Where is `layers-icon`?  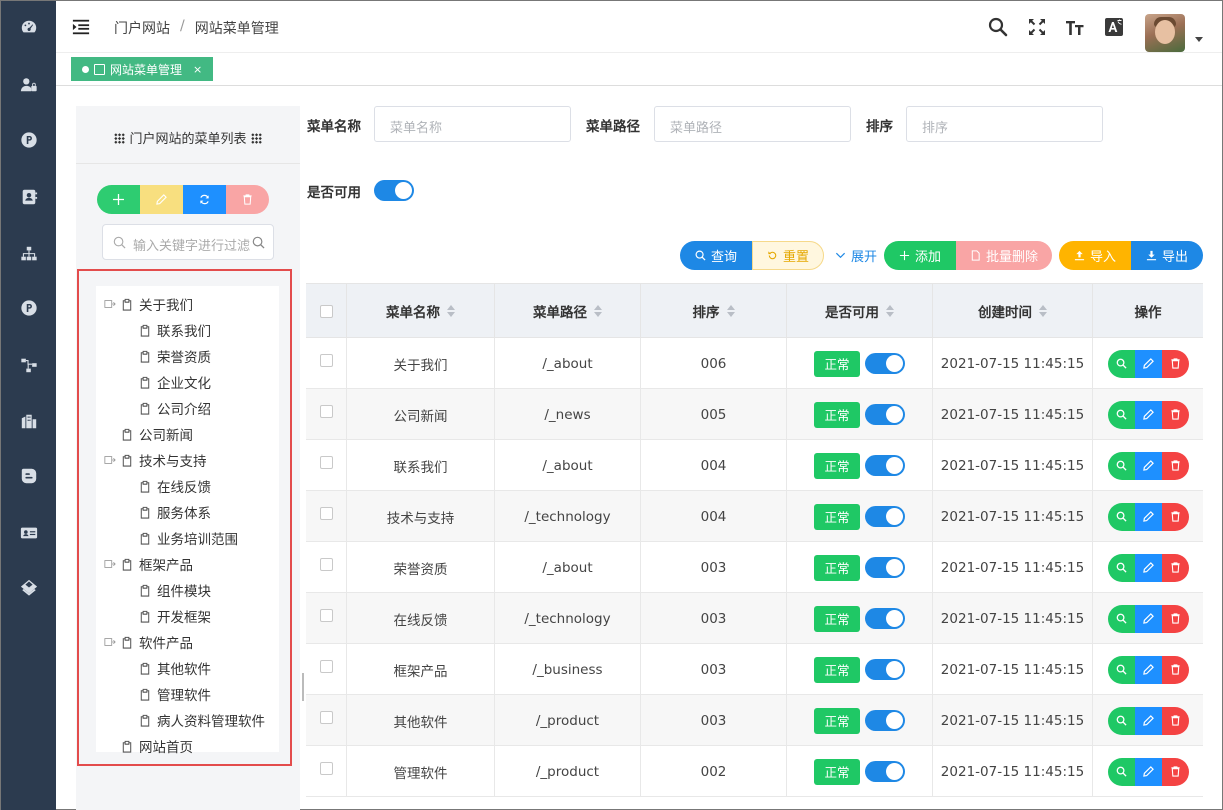
layers-icon is located at coordinates (29, 588).